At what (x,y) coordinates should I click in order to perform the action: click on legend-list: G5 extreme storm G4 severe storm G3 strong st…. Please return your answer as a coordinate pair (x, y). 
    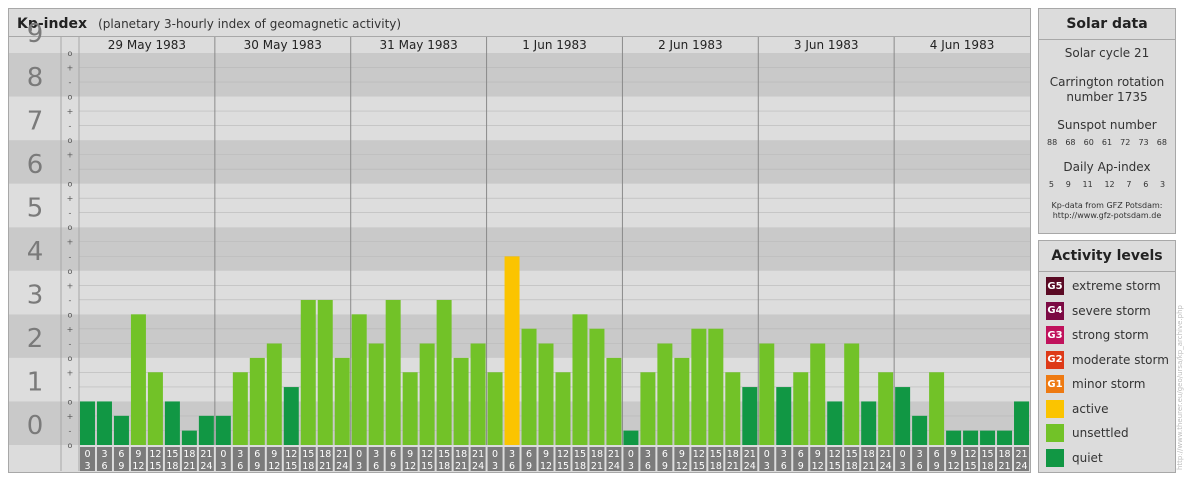
    Looking at the image, I should click on (1107, 371).